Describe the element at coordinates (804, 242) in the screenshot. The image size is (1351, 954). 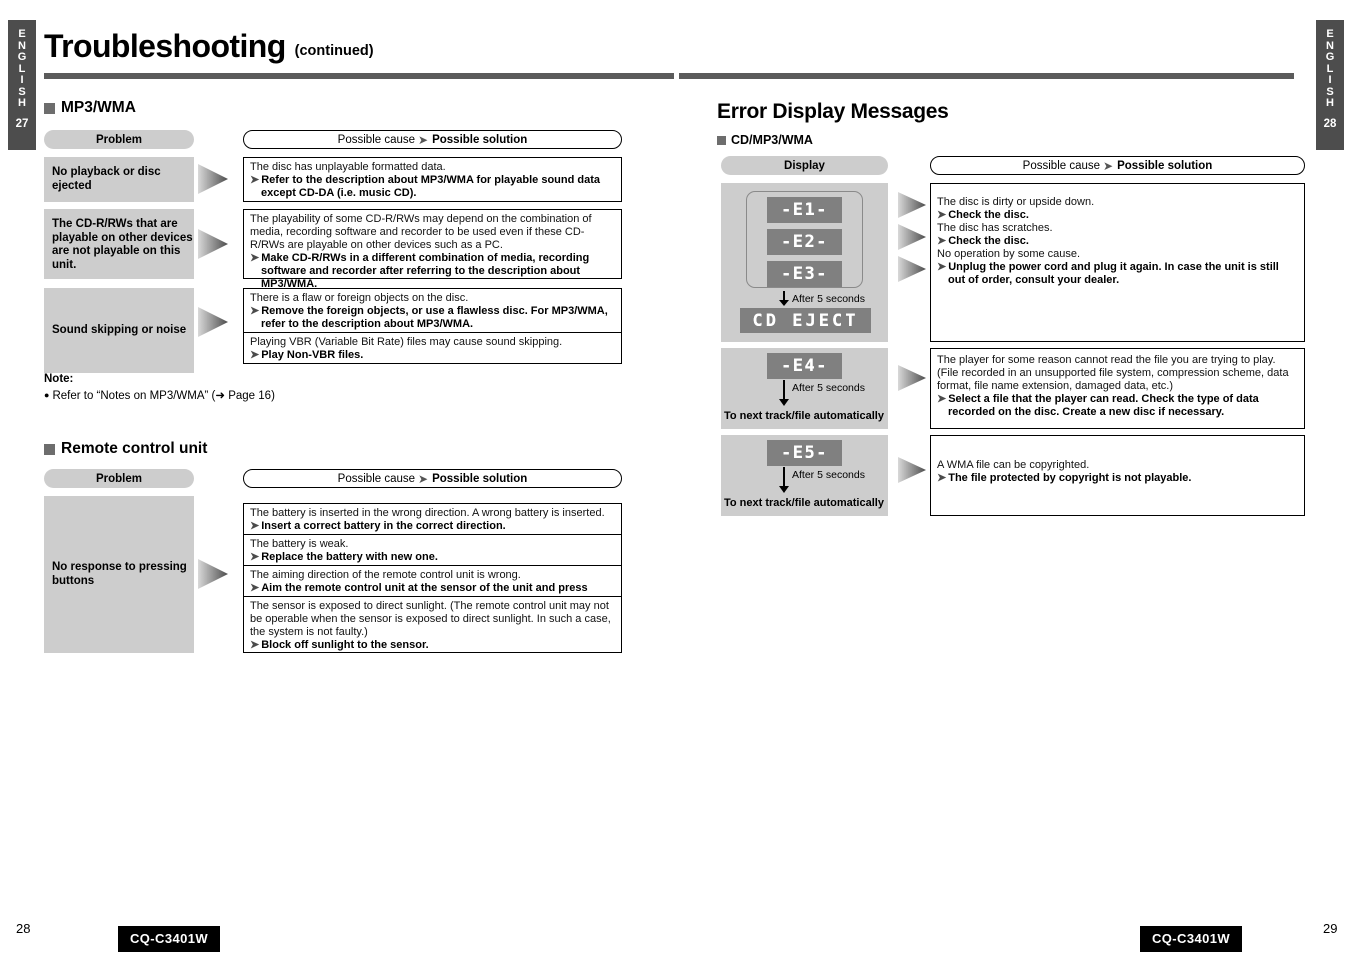
I see `lcd-code-e2: -E2-` at that location.